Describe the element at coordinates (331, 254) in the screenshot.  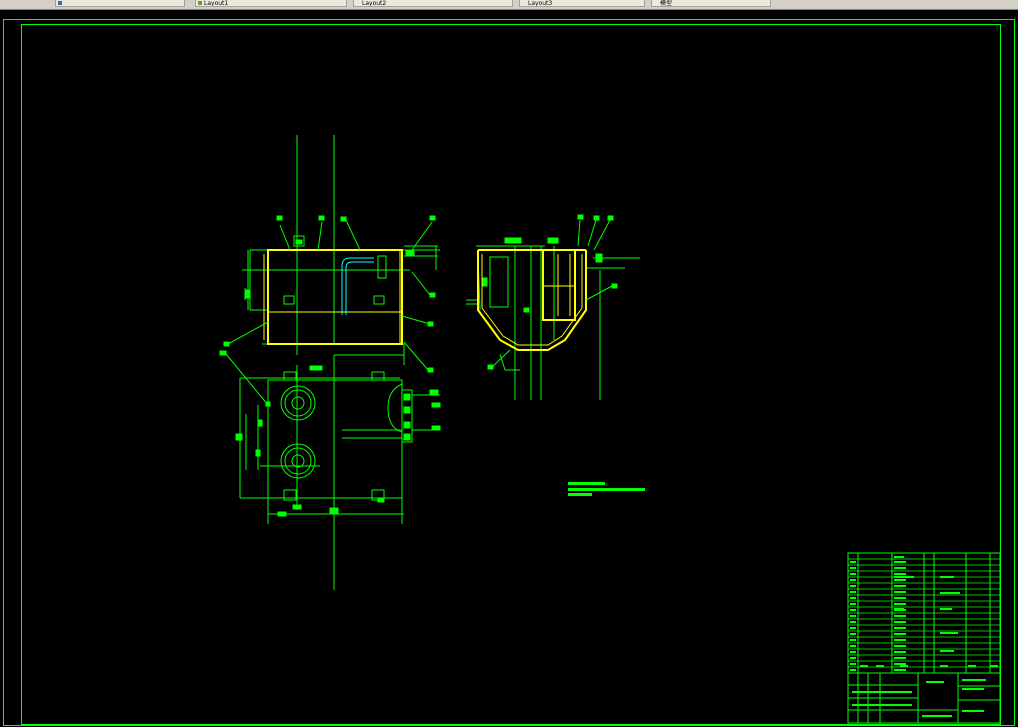
I see `front-view` at that location.